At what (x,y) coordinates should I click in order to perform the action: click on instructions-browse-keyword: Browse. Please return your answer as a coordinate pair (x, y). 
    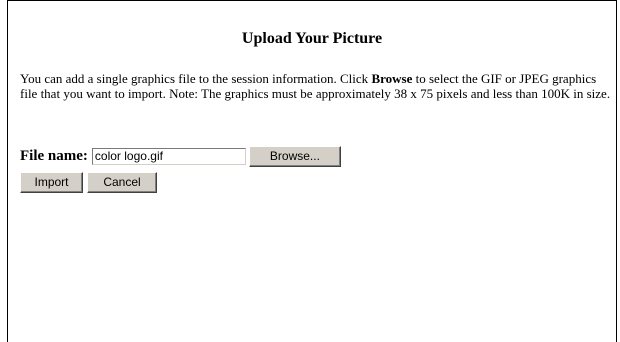
    Looking at the image, I should click on (392, 78).